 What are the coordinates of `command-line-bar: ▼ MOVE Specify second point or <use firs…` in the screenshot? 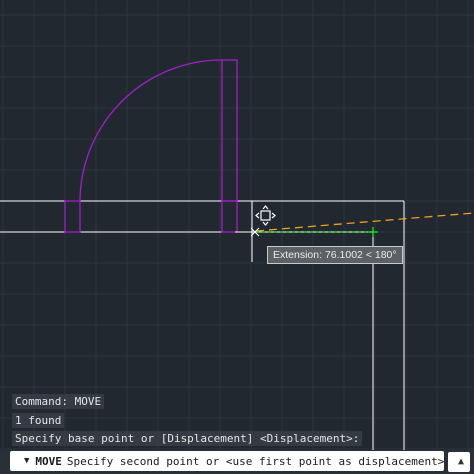 It's located at (237, 462).